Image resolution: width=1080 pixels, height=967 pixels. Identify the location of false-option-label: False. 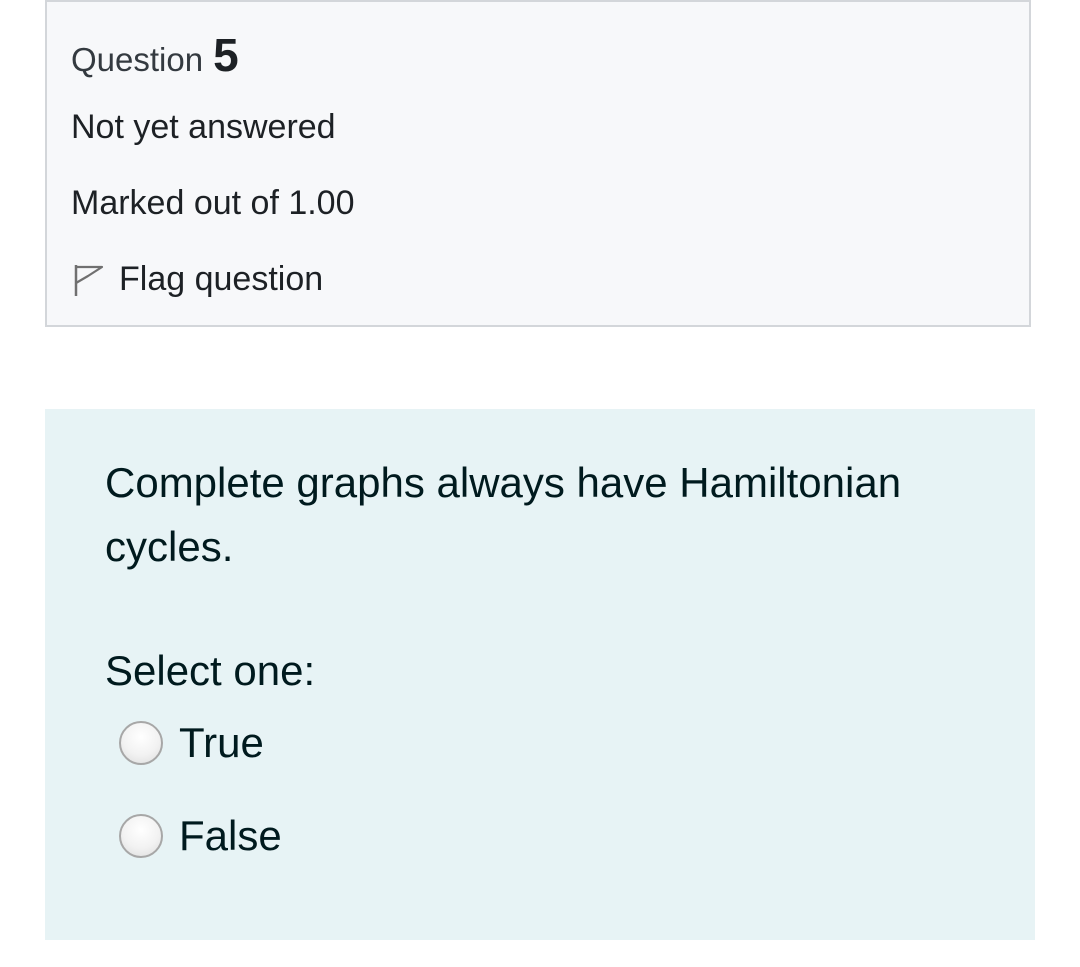
(230, 836).